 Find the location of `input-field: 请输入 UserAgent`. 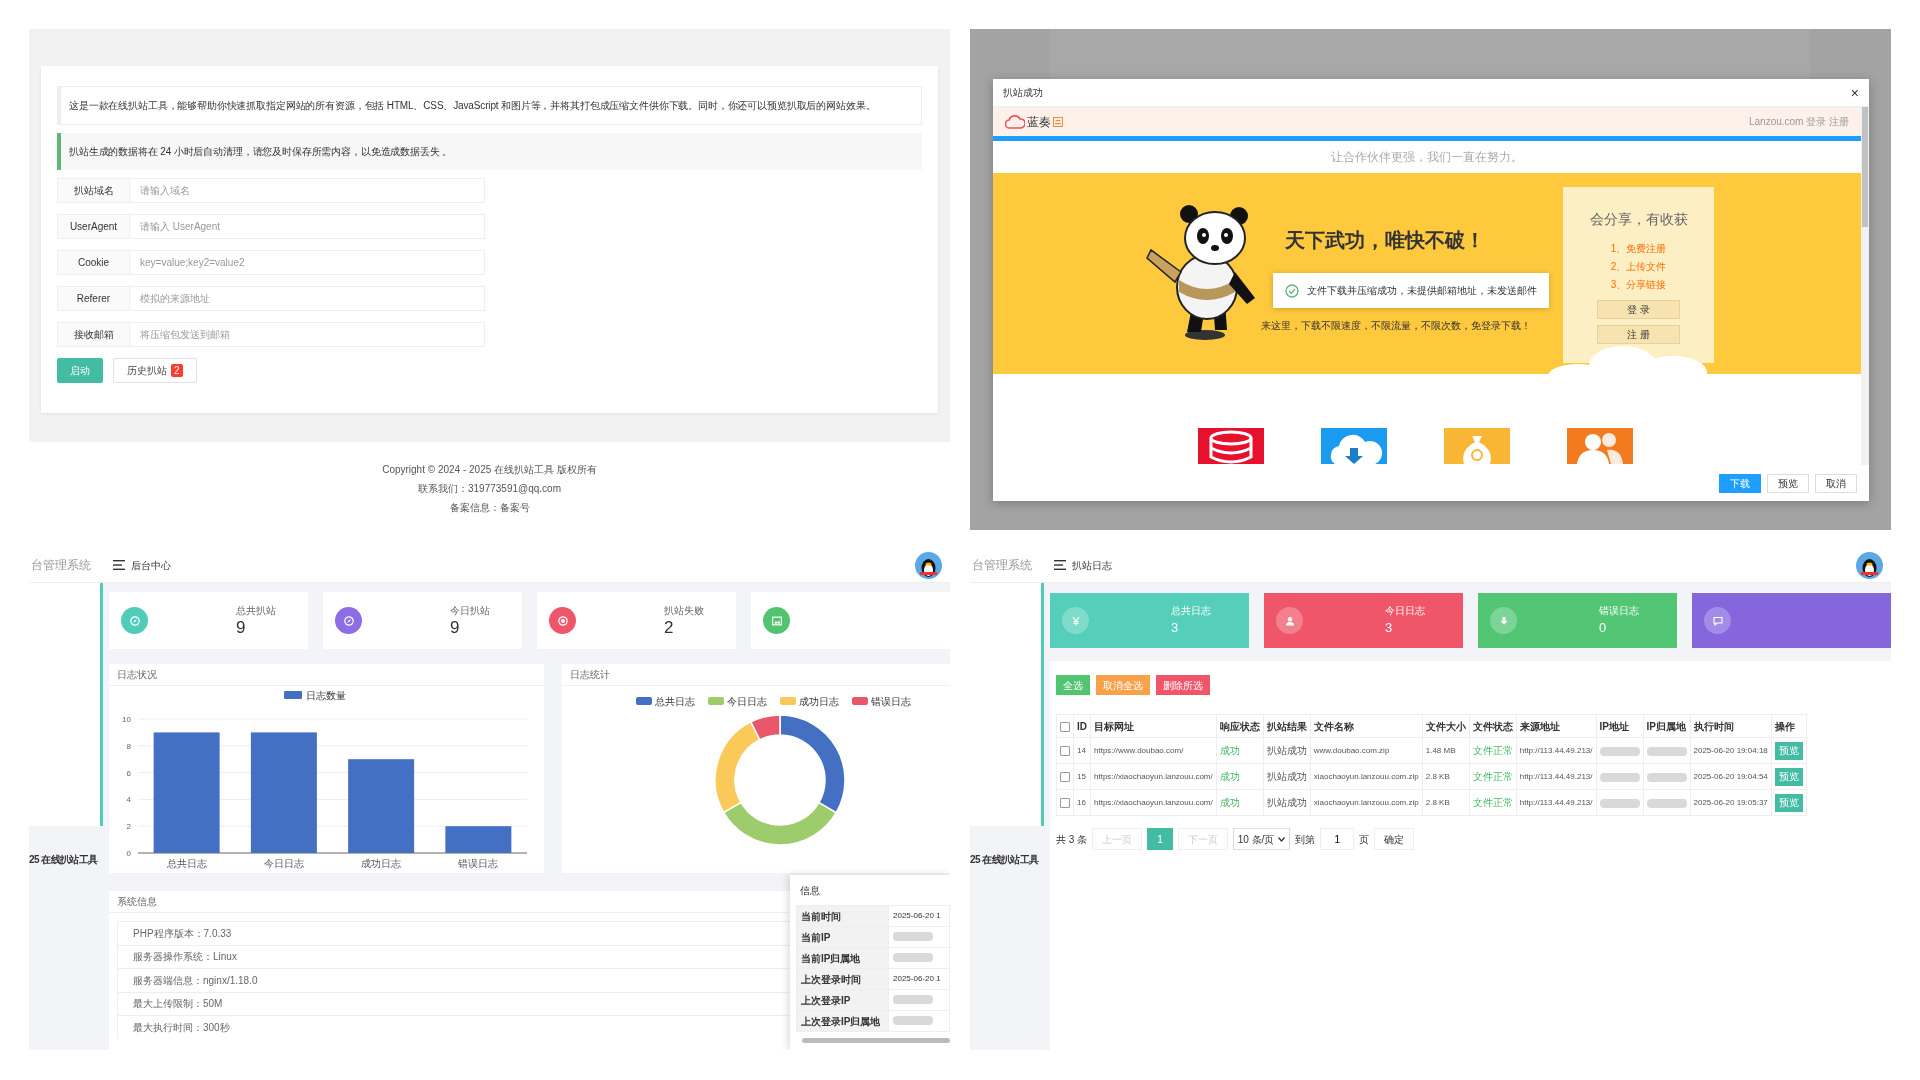

input-field: 请输入 UserAgent is located at coordinates (307, 226).